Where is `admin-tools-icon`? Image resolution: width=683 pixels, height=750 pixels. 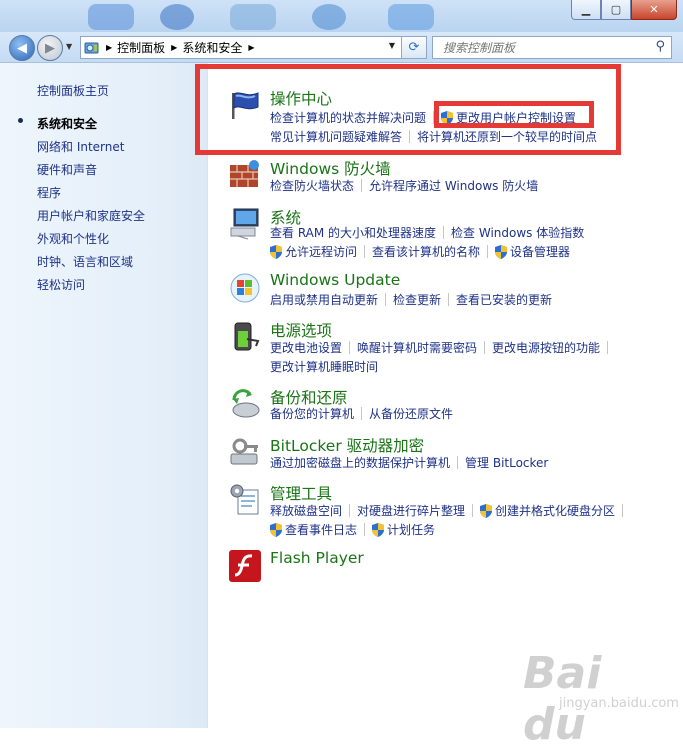 admin-tools-icon is located at coordinates (244, 499).